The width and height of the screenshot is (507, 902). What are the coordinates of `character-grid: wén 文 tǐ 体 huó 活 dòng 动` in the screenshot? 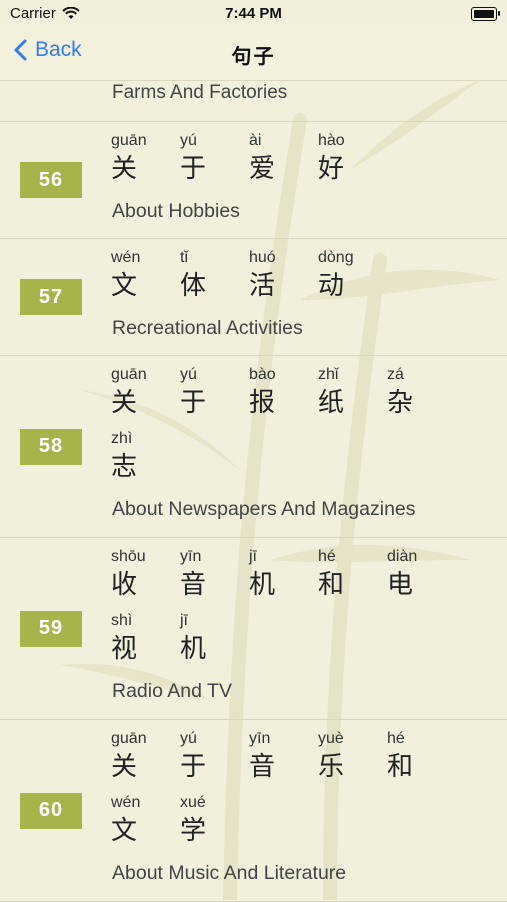 It's located at (283, 279).